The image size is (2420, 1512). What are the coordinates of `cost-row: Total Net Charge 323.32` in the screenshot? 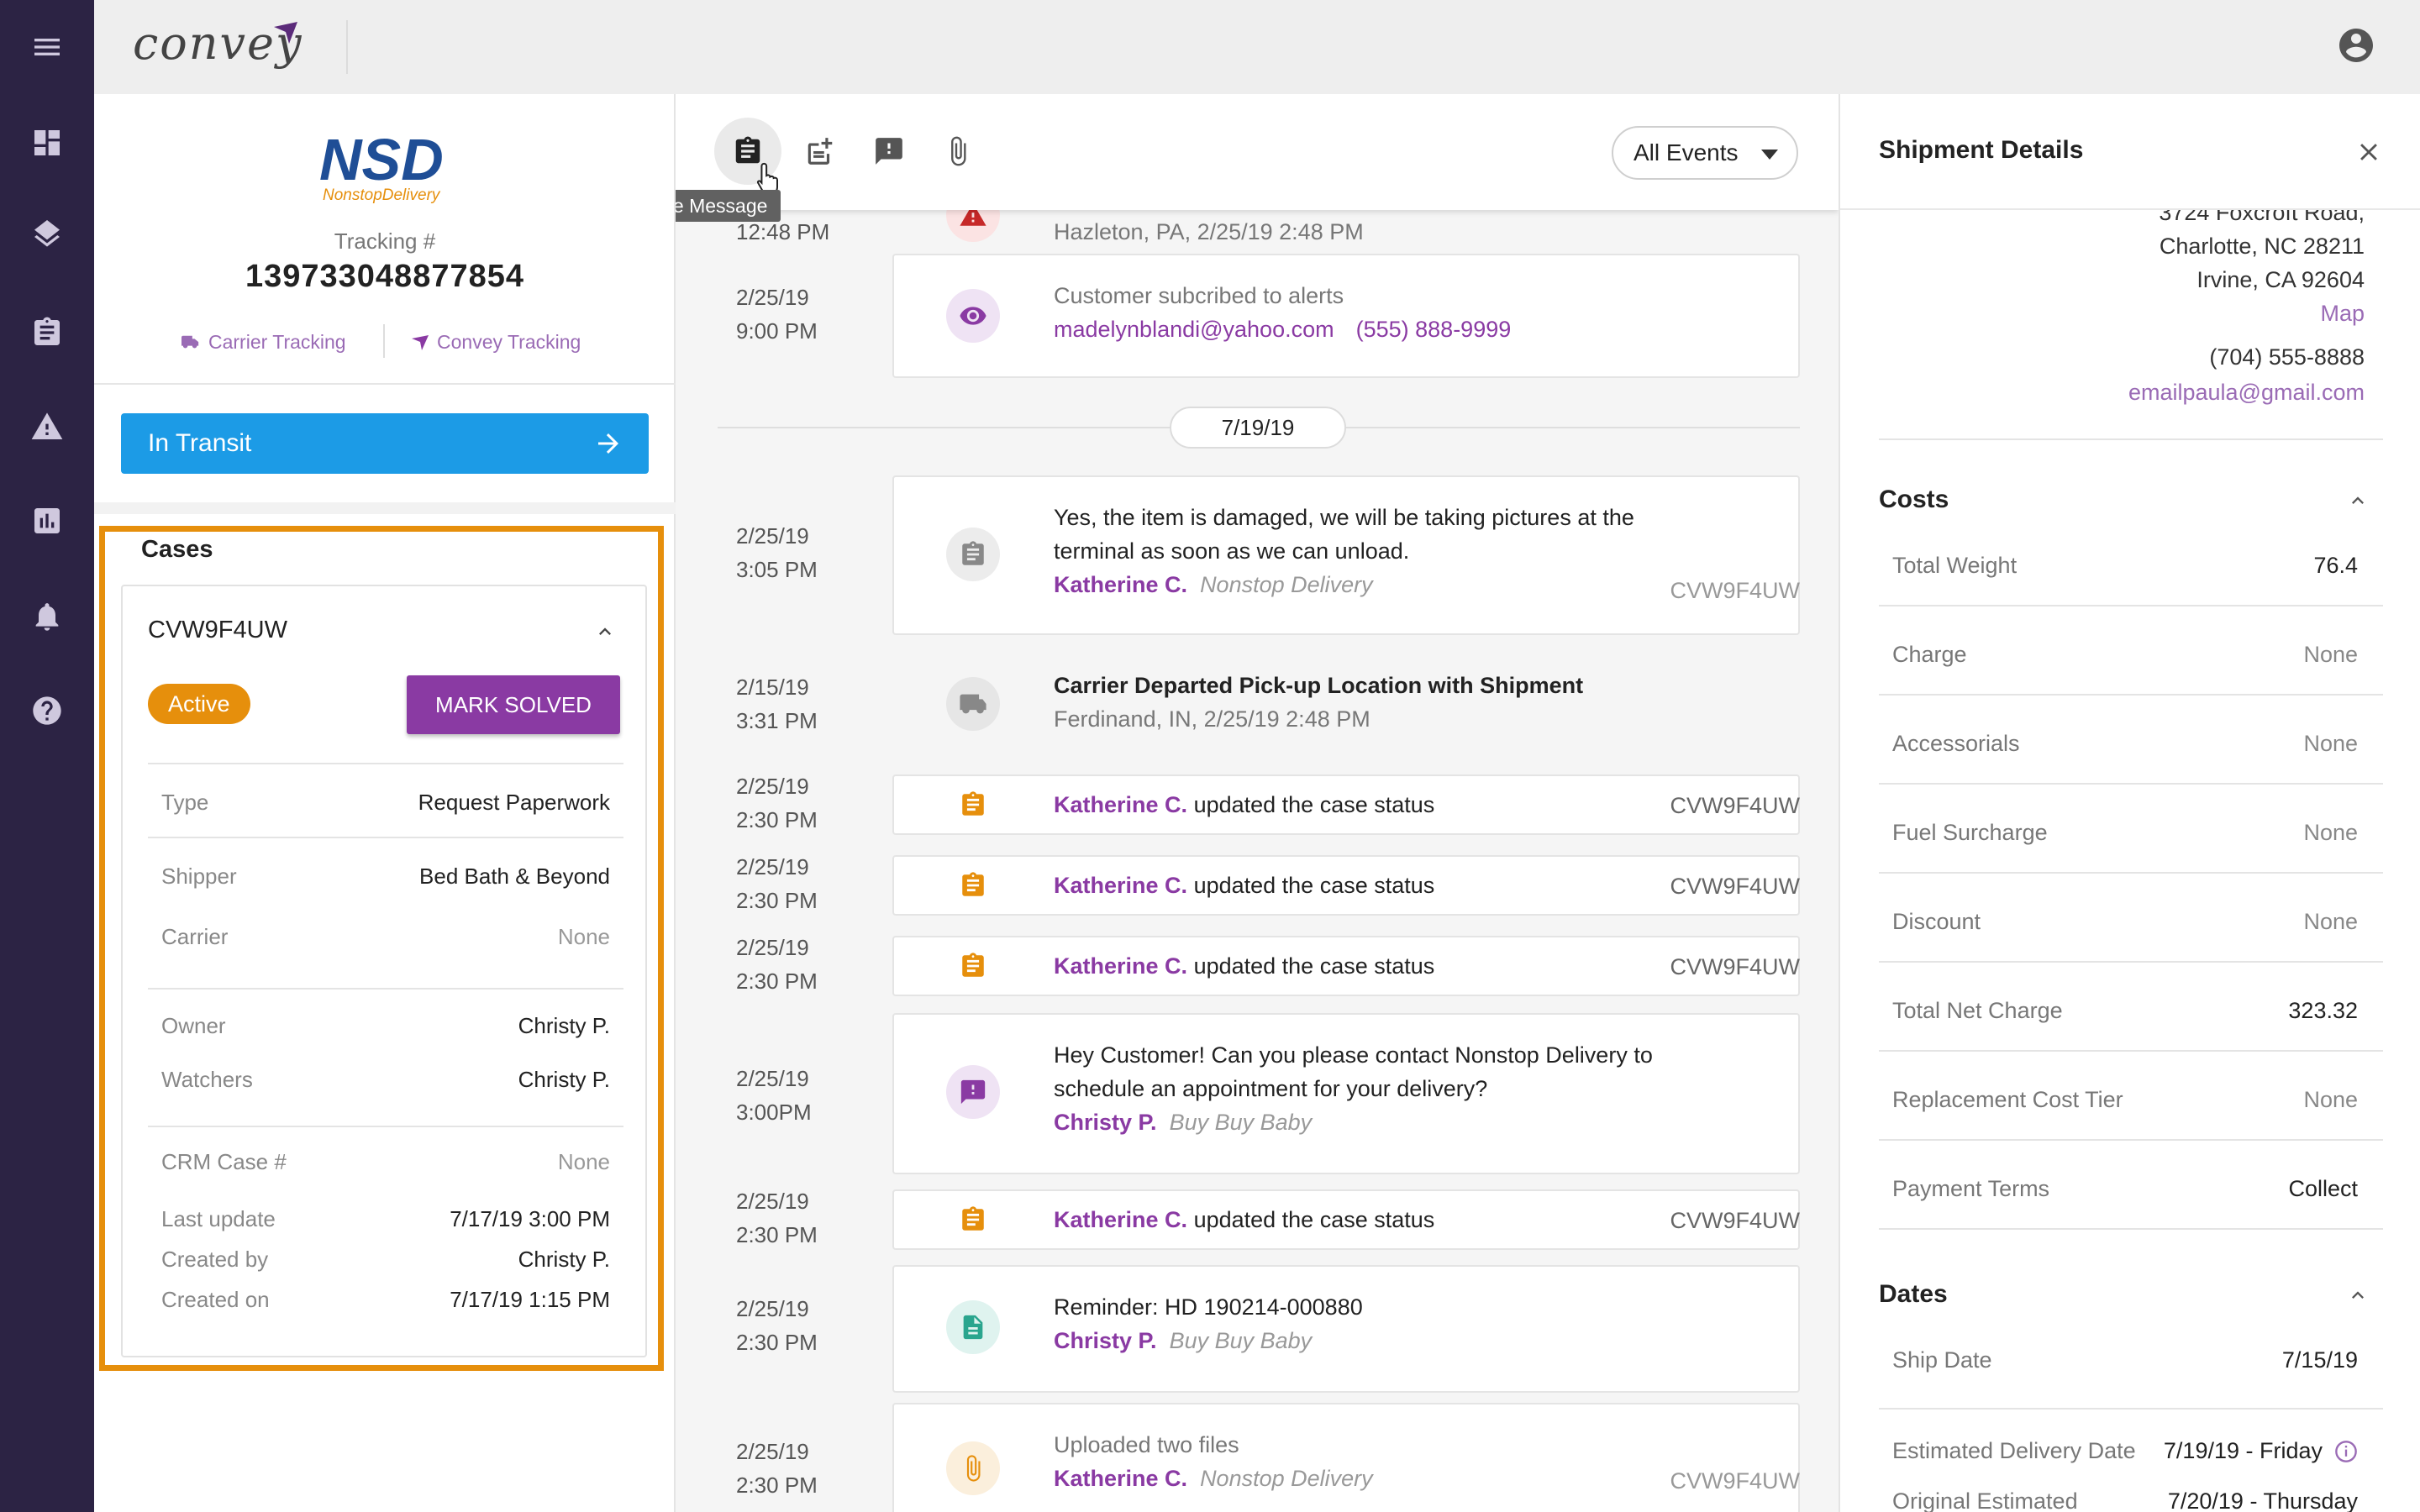 It's located at (2125, 1011).